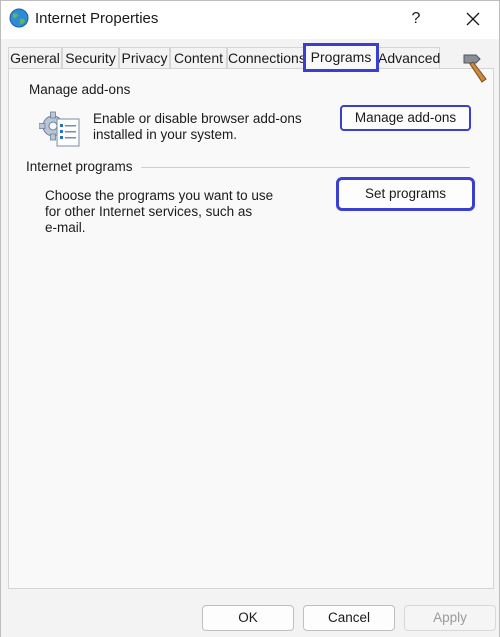 This screenshot has width=500, height=637. Describe the element at coordinates (266, 58) in the screenshot. I see `tab-connections: Connections` at that location.